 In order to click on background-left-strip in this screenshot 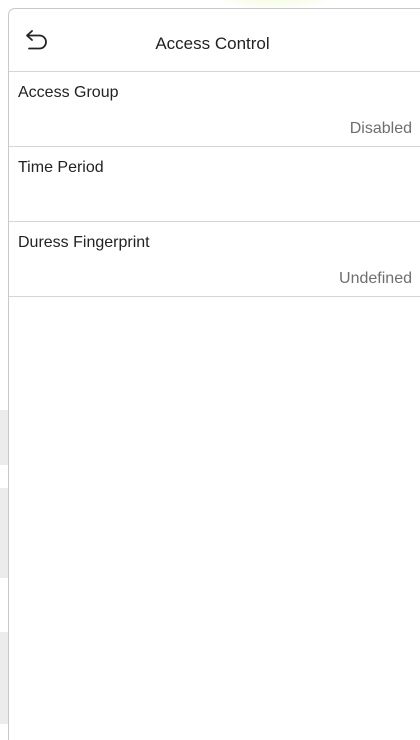, I will do `click(4, 370)`.